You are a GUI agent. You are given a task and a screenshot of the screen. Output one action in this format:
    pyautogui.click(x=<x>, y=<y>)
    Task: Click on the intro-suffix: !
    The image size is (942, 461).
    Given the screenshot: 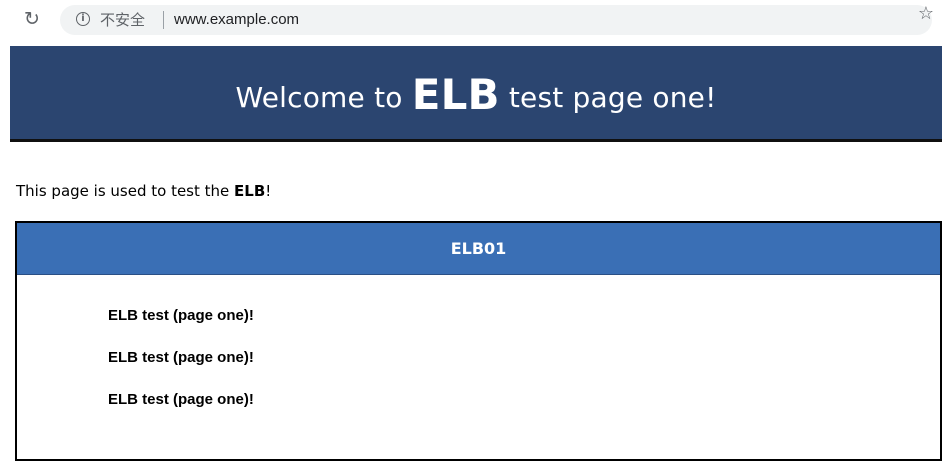 What is the action you would take?
    pyautogui.click(x=268, y=191)
    